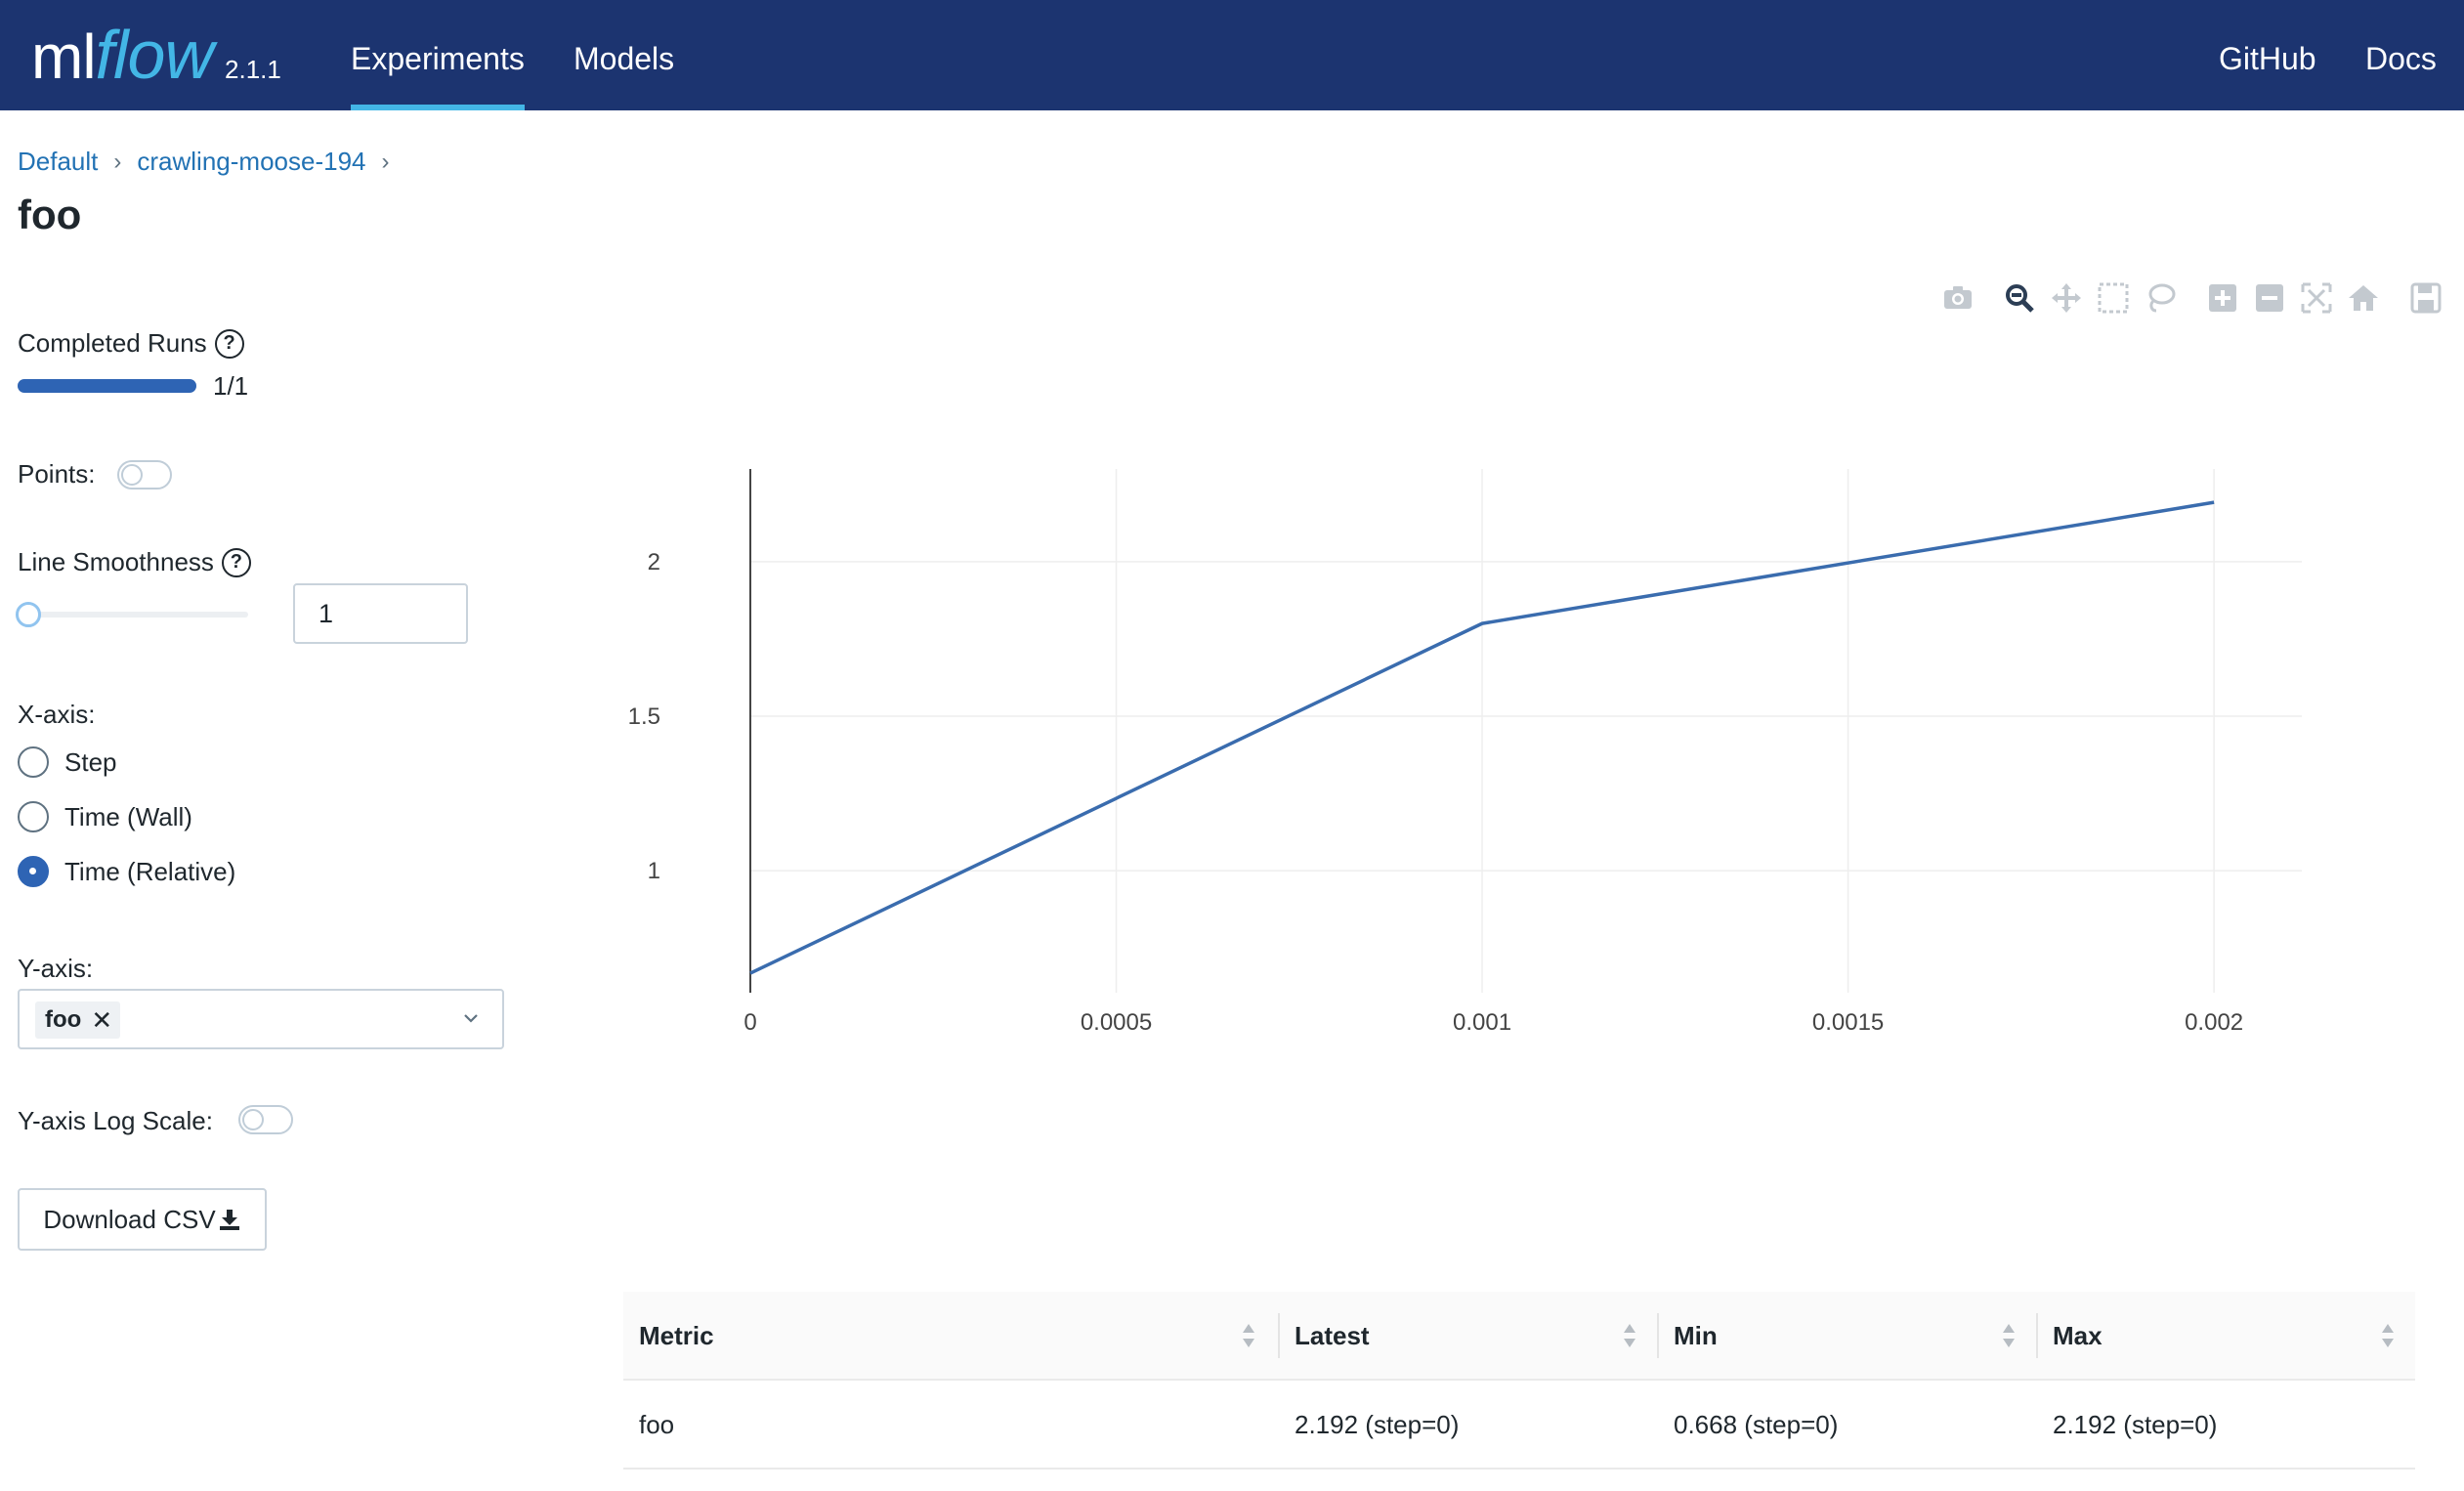 Image resolution: width=2464 pixels, height=1491 pixels. Describe the element at coordinates (150, 871) in the screenshot. I see `radio-label: Time (Relative)` at that location.